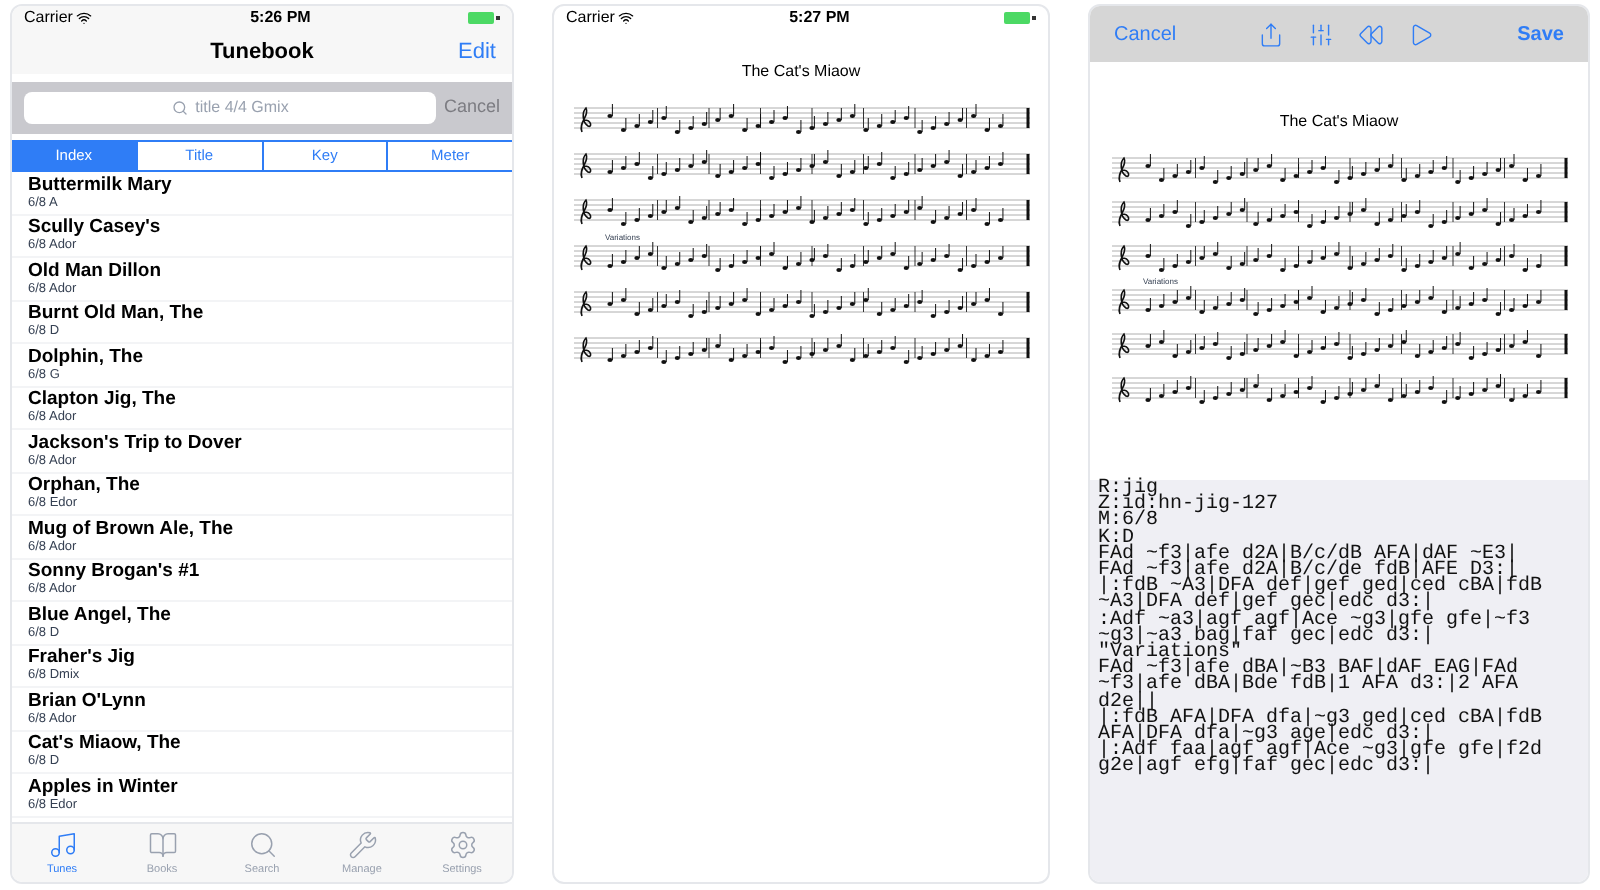  What do you see at coordinates (819, 18) in the screenshot?
I see `status-time: 5:27 PM` at bounding box center [819, 18].